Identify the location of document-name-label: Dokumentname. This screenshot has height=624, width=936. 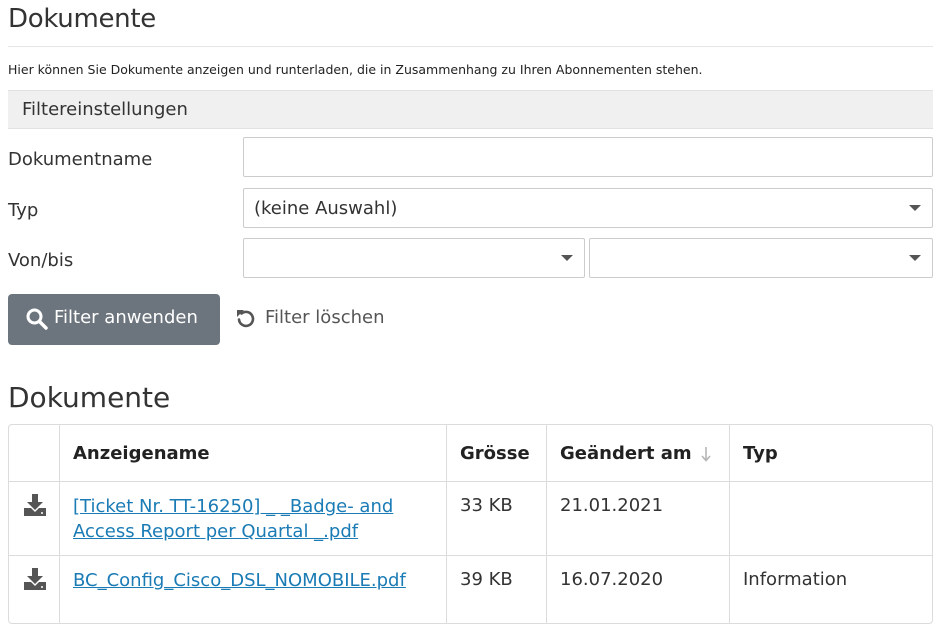
(80, 159).